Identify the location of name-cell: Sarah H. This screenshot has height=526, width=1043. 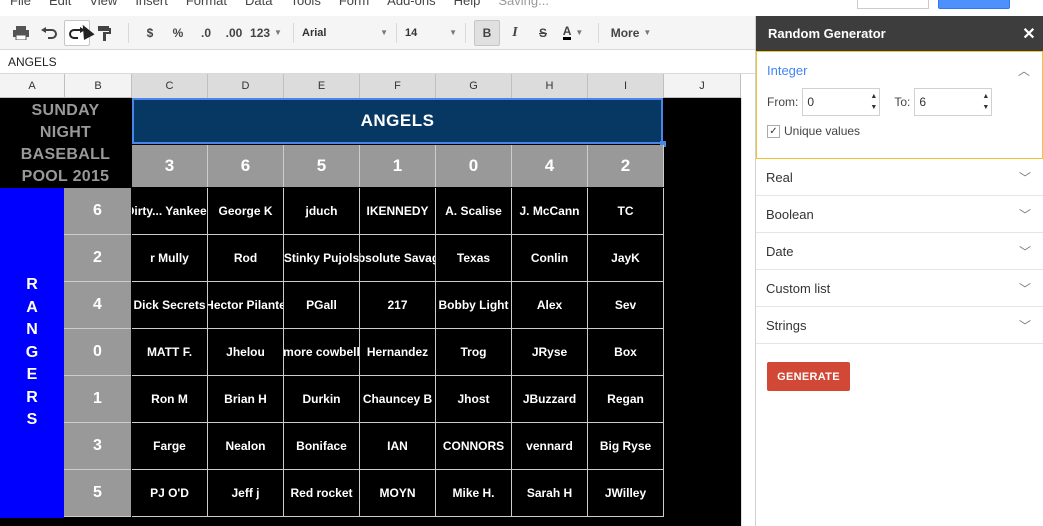
(550, 493).